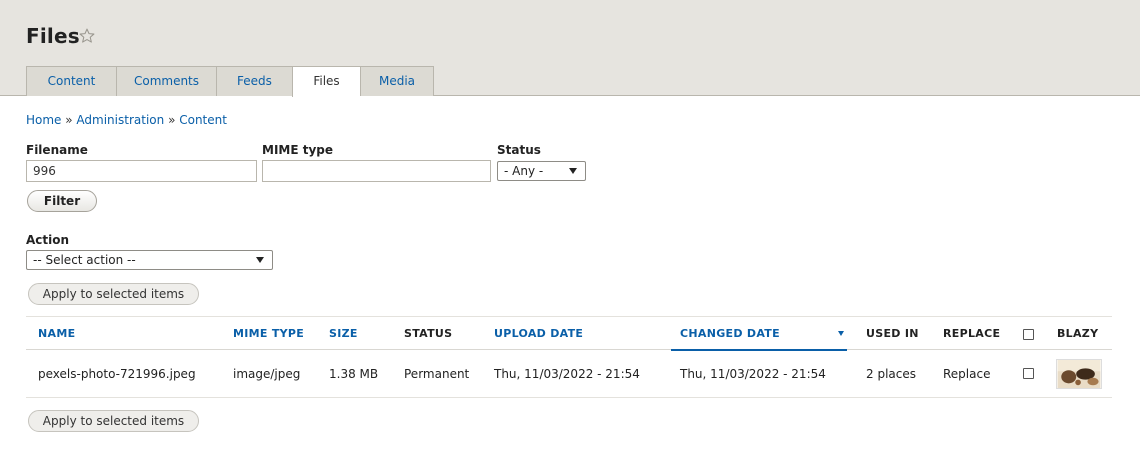 The image size is (1140, 455). I want to click on column-name: NAME, so click(56, 333).